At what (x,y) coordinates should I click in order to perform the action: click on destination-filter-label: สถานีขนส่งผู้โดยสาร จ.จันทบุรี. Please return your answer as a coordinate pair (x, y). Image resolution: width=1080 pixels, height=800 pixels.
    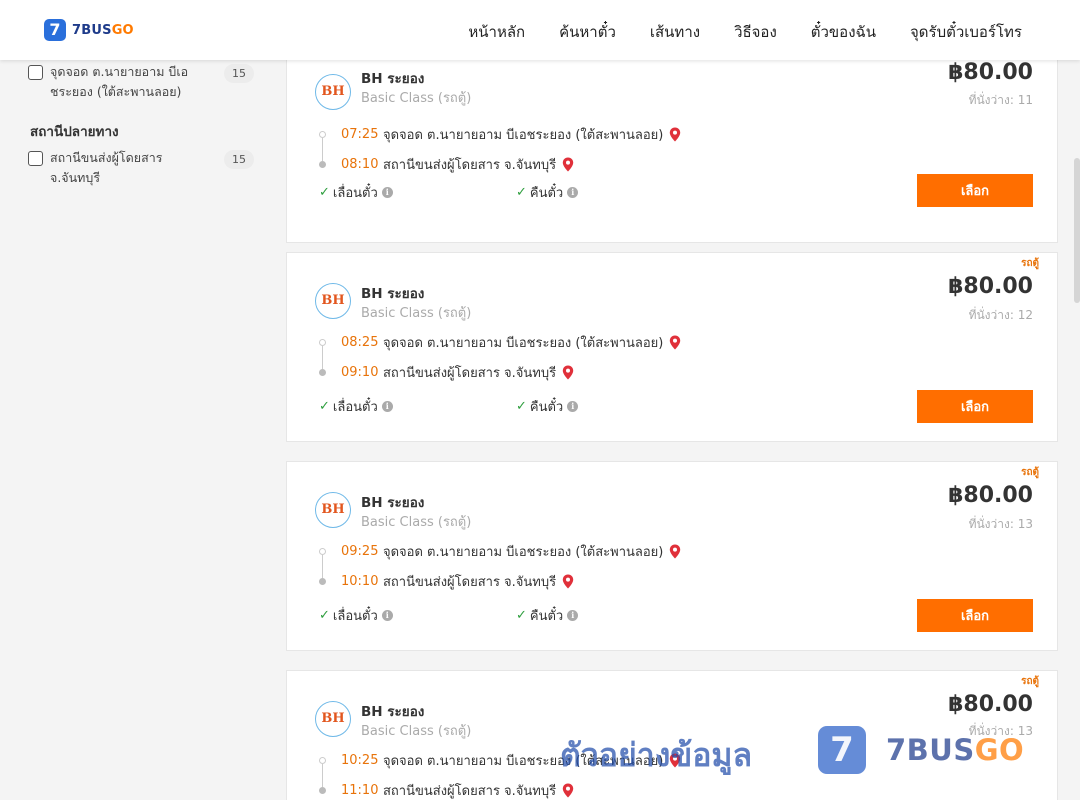
    Looking at the image, I should click on (106, 167).